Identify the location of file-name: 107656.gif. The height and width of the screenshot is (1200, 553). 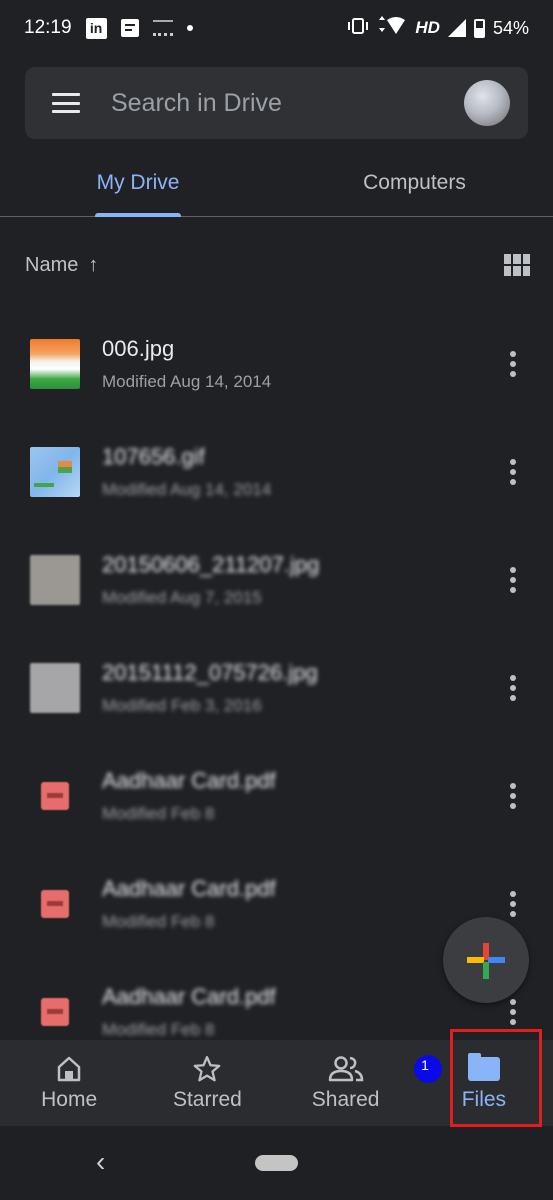
(153, 456).